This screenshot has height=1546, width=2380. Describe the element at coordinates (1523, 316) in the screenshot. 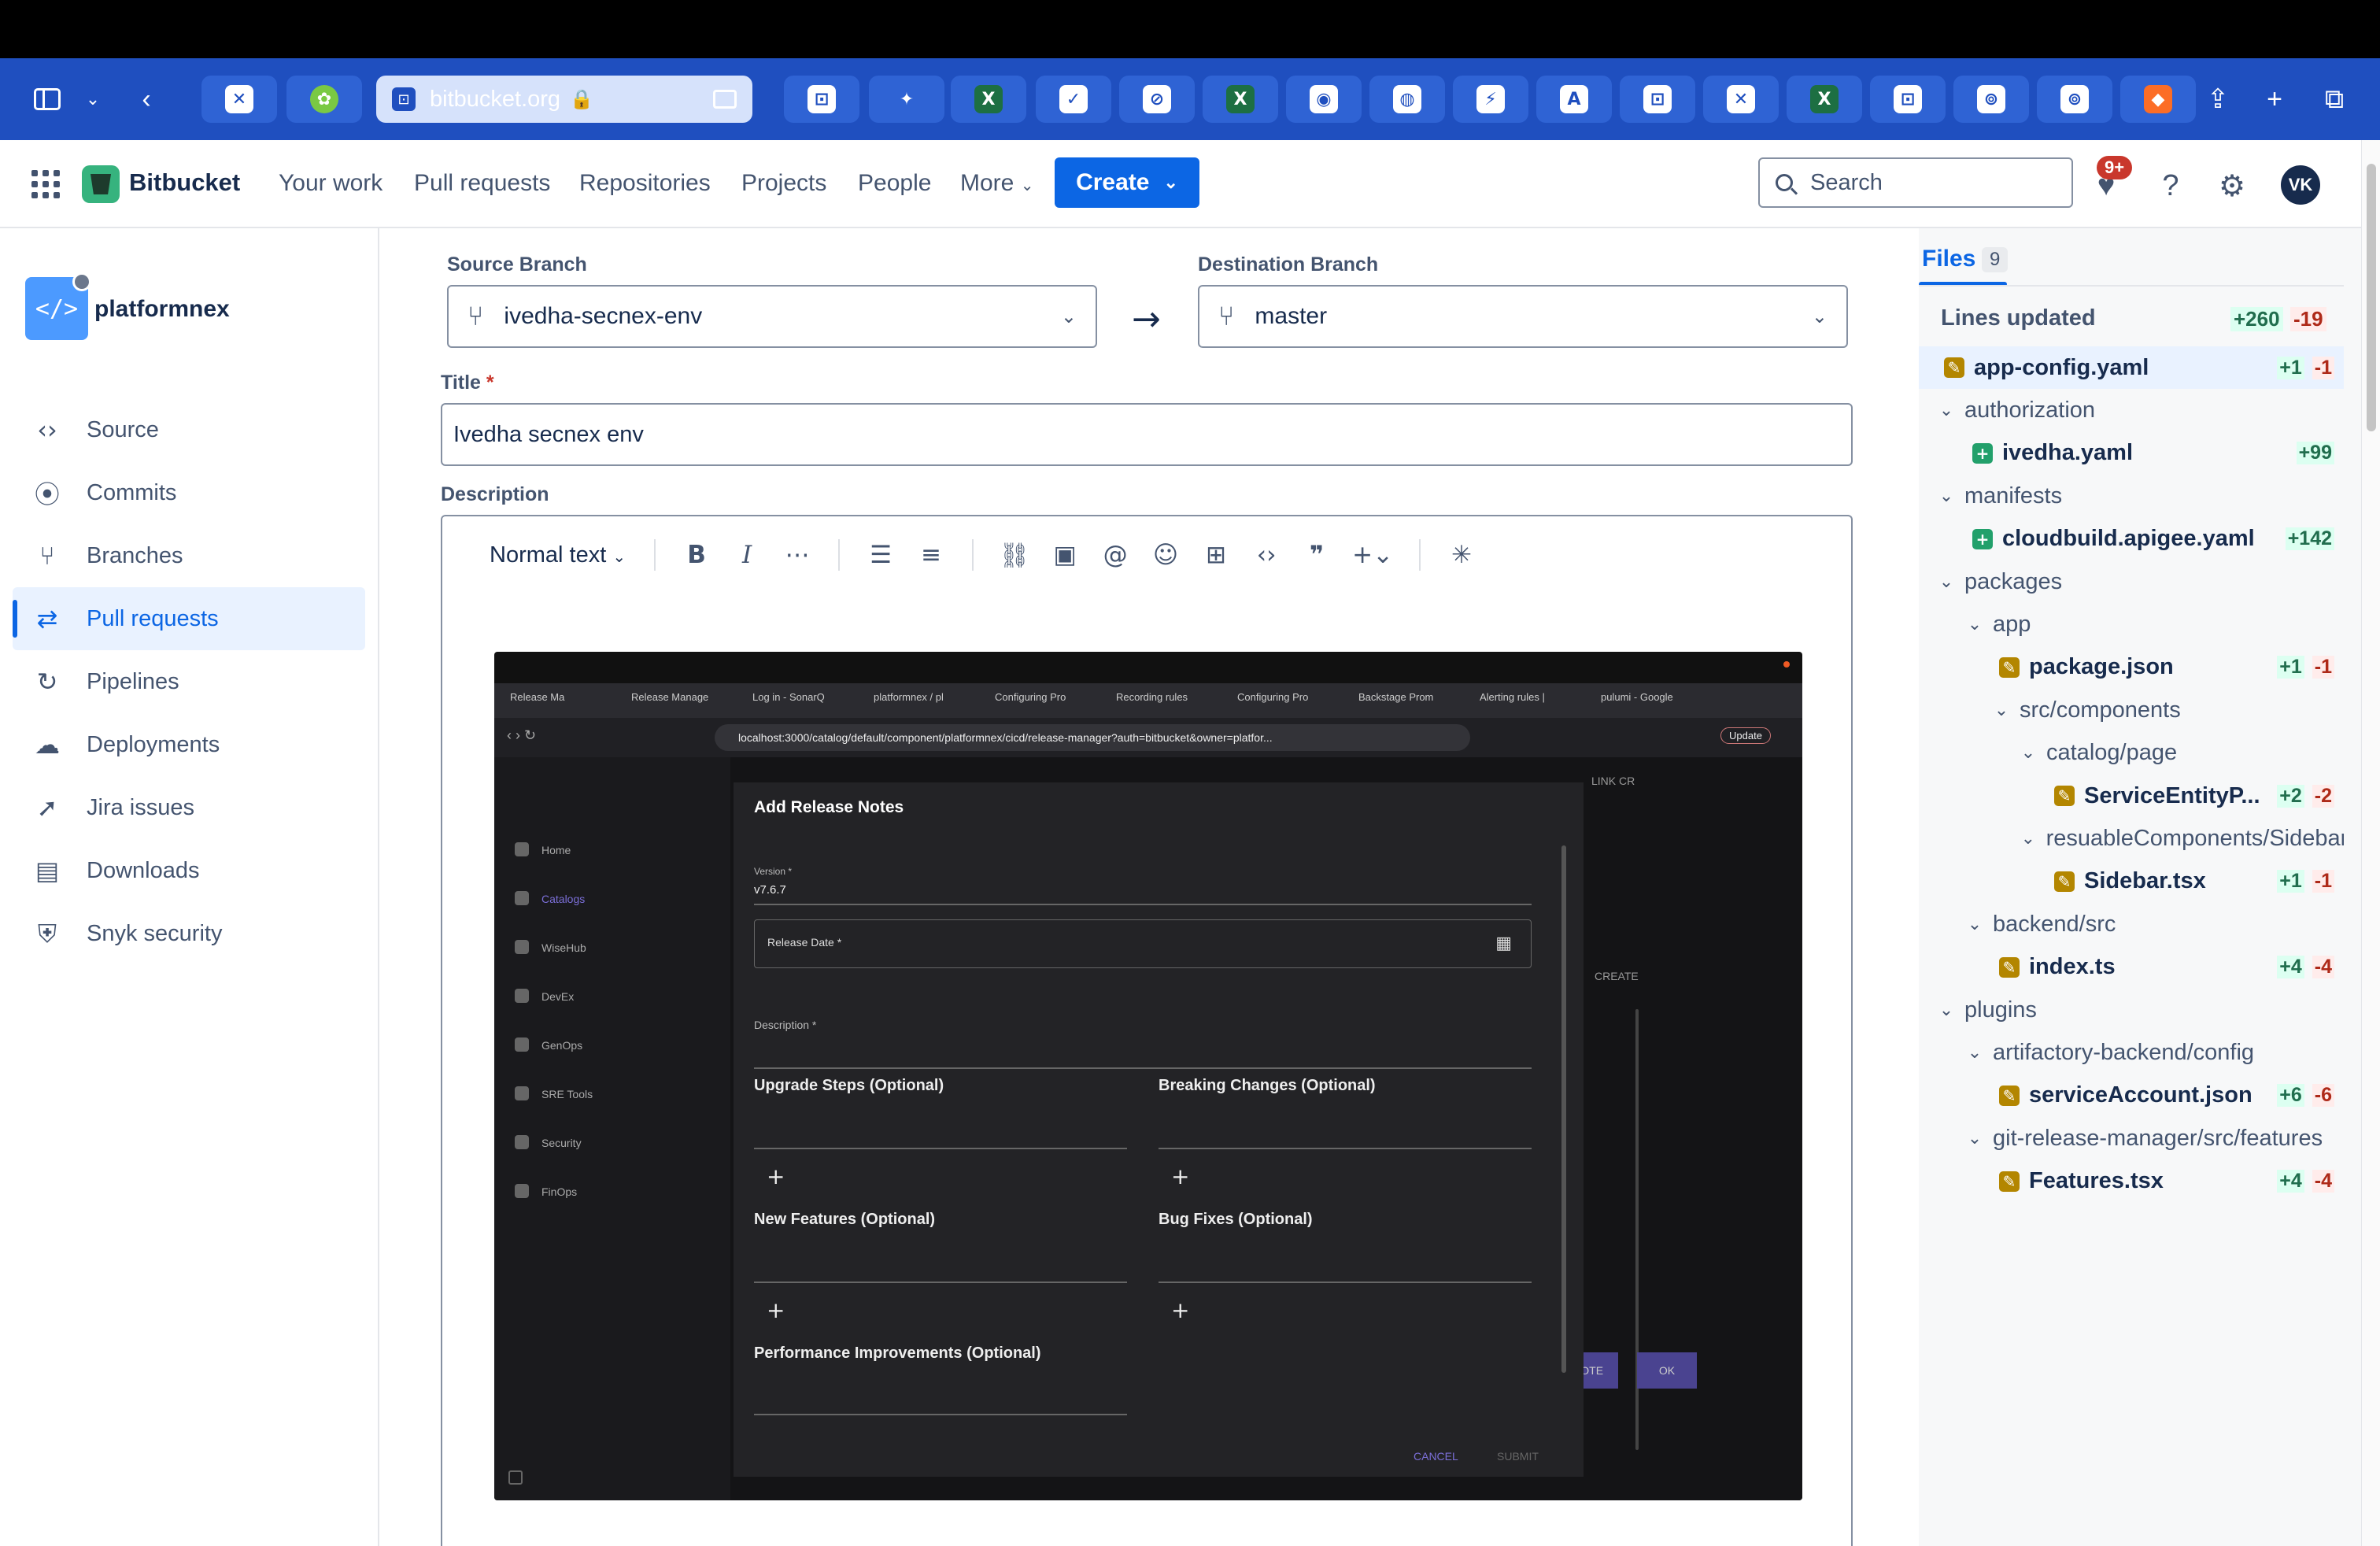

I see `destination-branch-select: ⑂ master ⌄` at that location.